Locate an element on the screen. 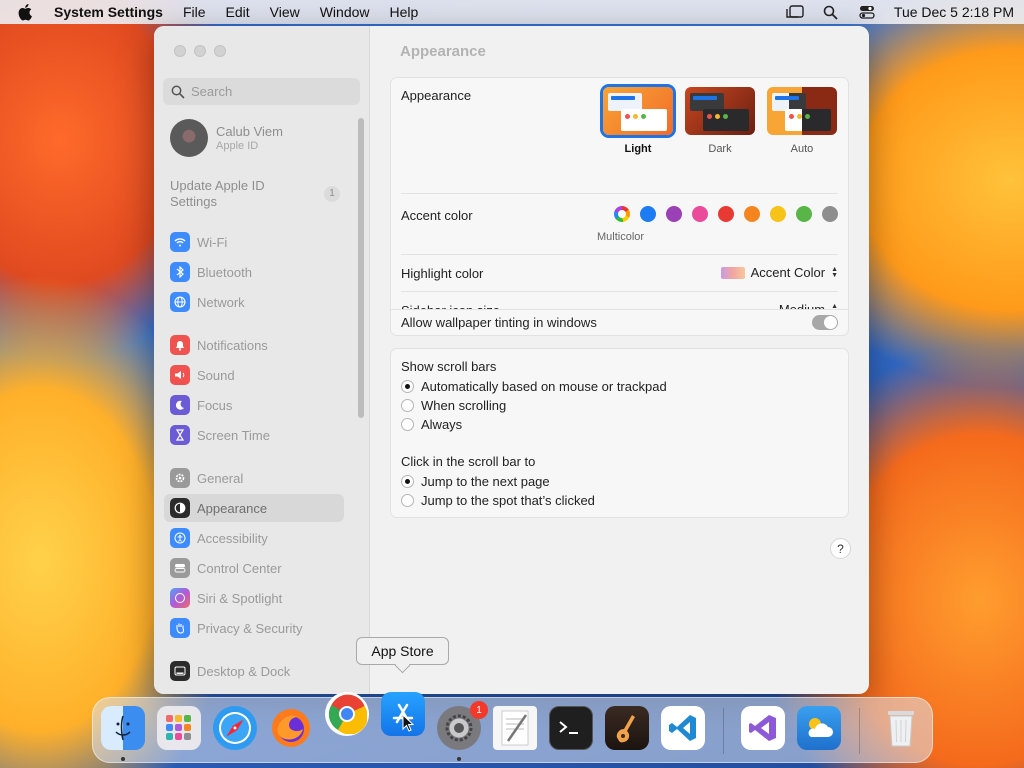 The height and width of the screenshot is (768, 1024). sidebar-item-bluetooth: Bluetooth is located at coordinates (254, 272).